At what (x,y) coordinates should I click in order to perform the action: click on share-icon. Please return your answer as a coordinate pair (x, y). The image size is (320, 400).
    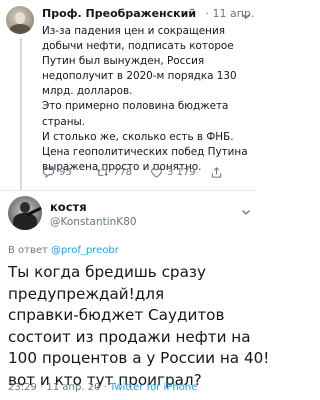
    Looking at the image, I should click on (216, 172).